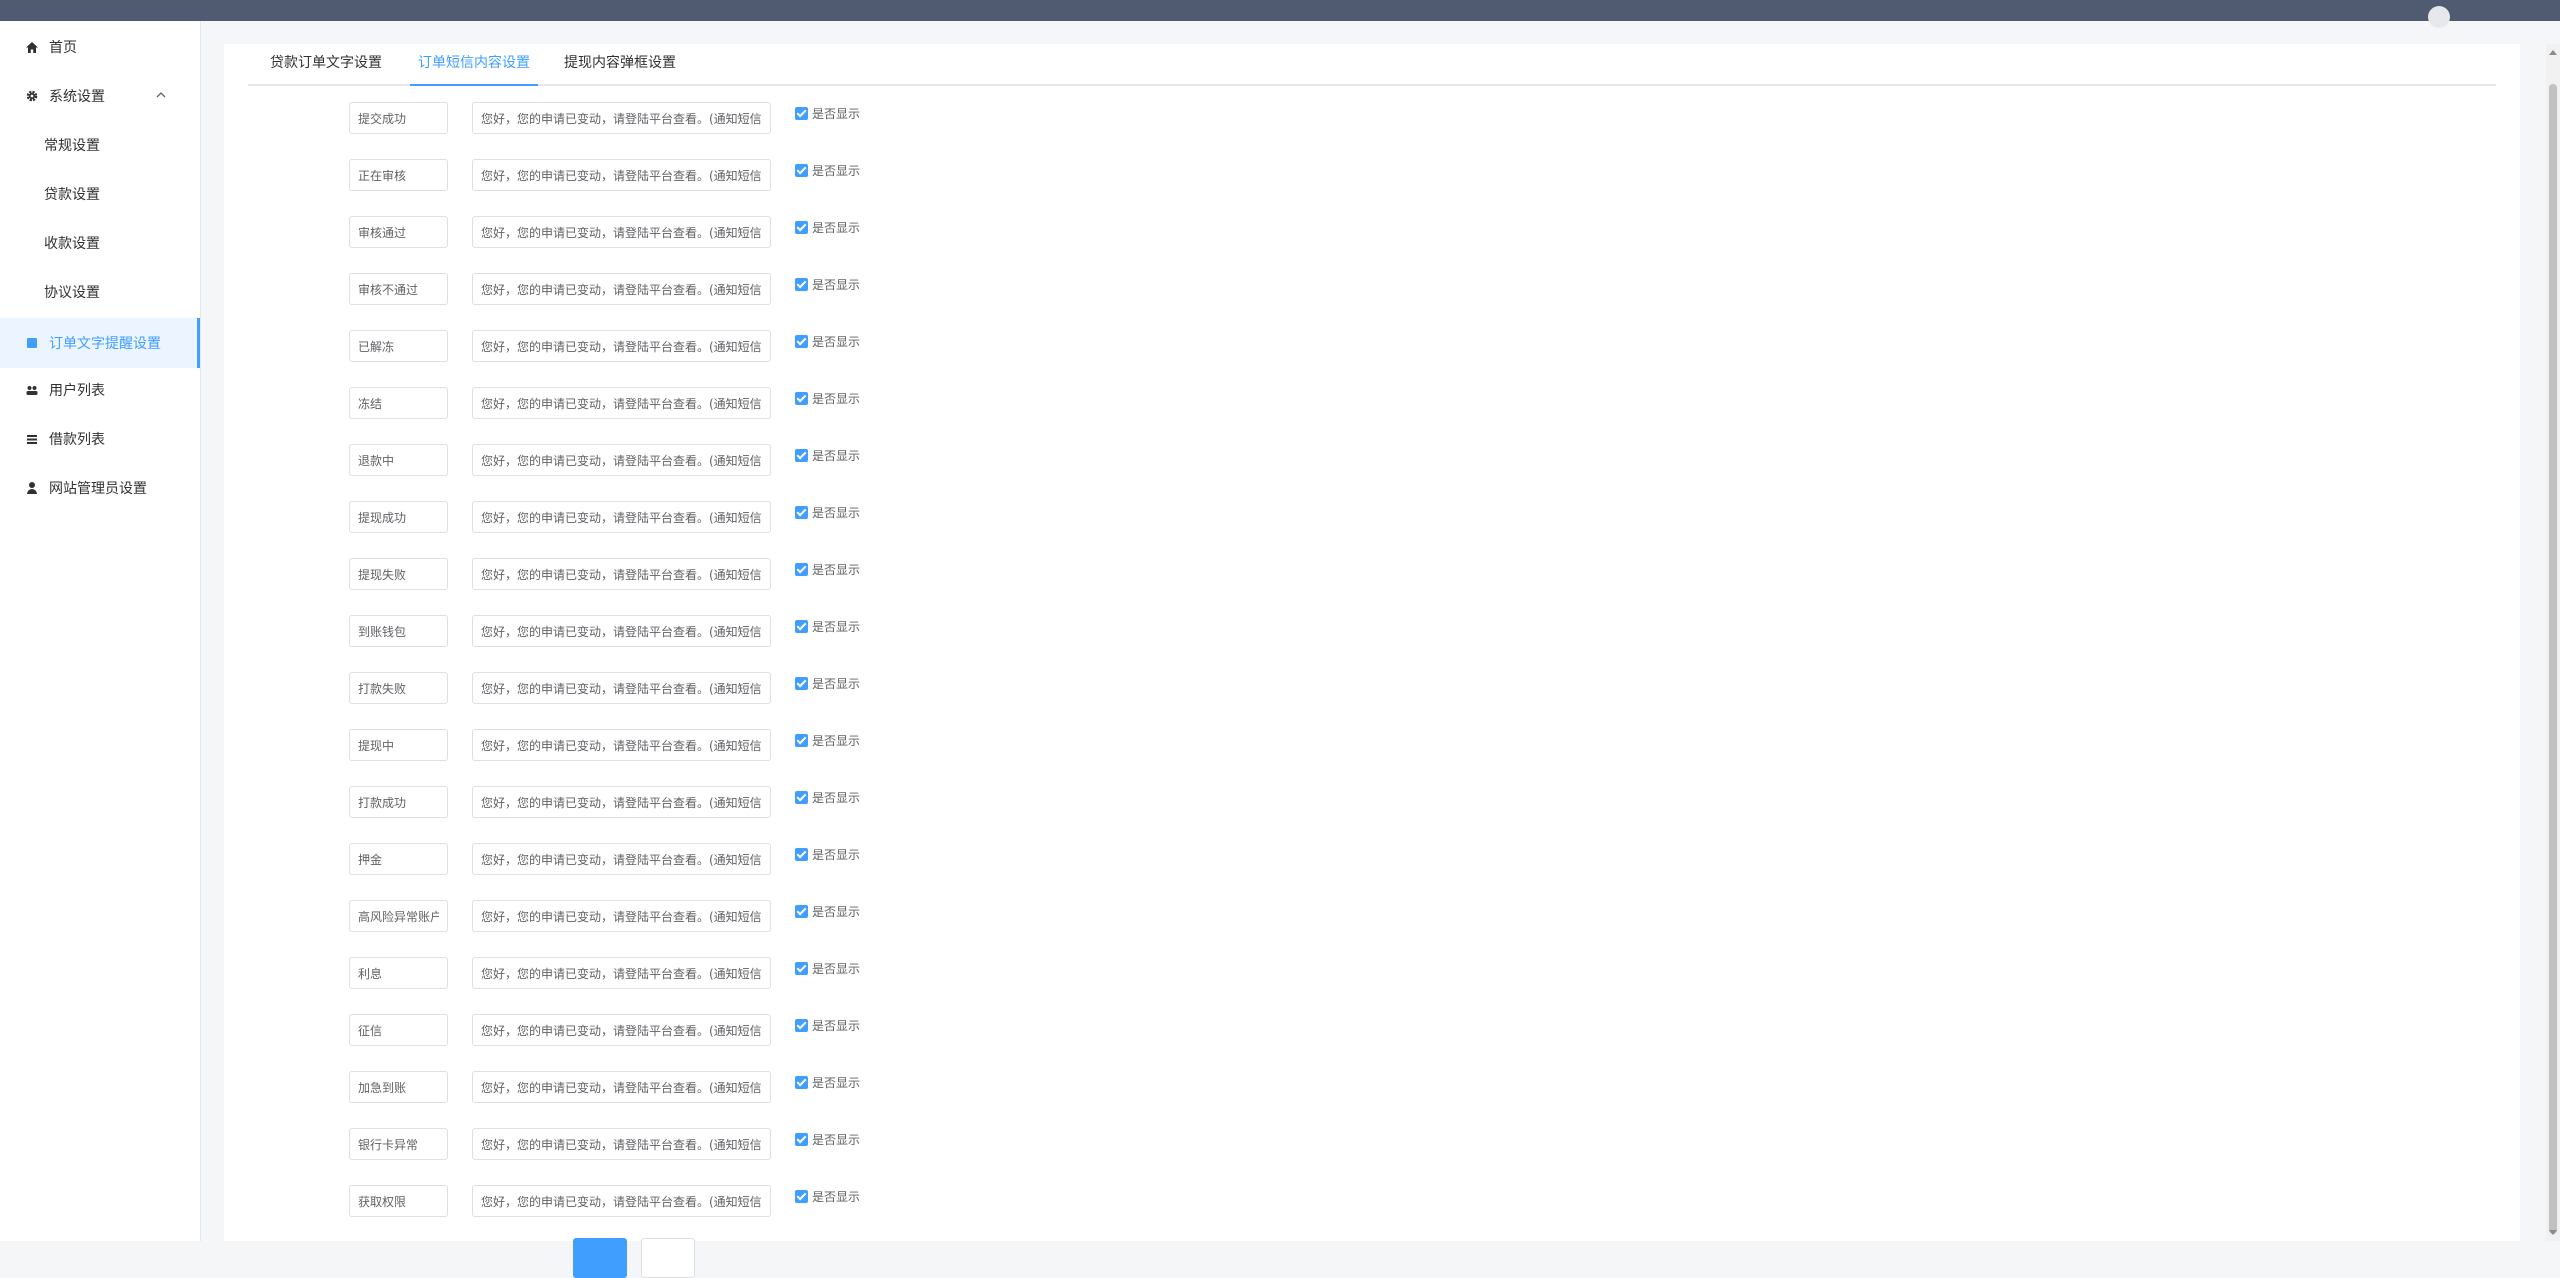 The height and width of the screenshot is (1278, 2560). I want to click on sidebar-item-payment-settings: 收款设置, so click(100, 243).